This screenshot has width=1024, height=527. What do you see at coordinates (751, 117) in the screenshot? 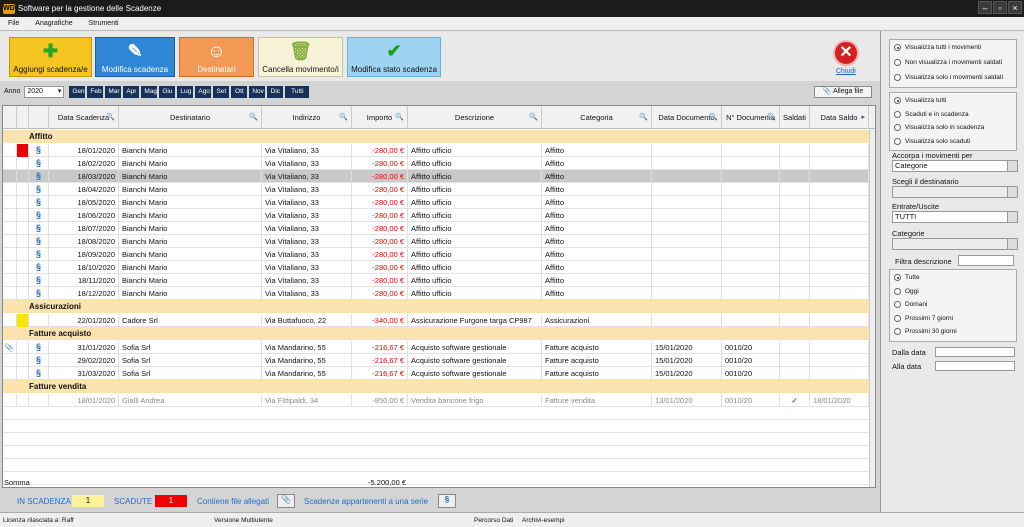
I see `col-n-documento: N° Documento 🔍` at bounding box center [751, 117].